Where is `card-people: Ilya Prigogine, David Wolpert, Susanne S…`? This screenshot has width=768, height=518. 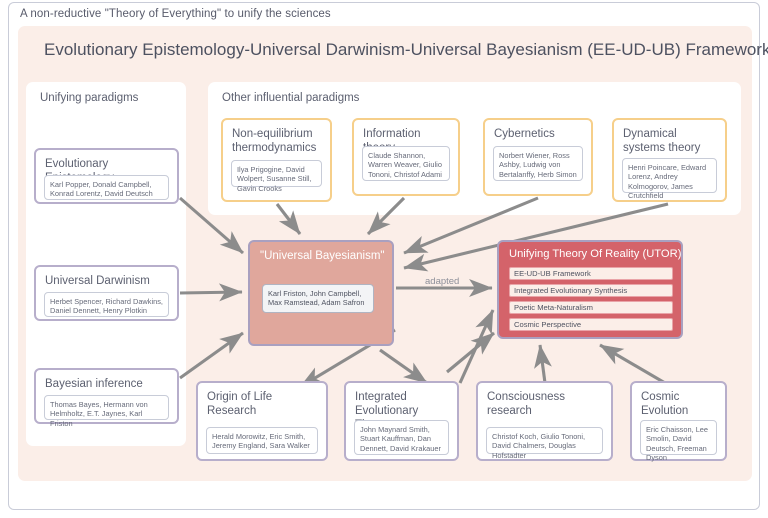
card-people: Ilya Prigogine, David Wolpert, Susanne S… is located at coordinates (276, 176).